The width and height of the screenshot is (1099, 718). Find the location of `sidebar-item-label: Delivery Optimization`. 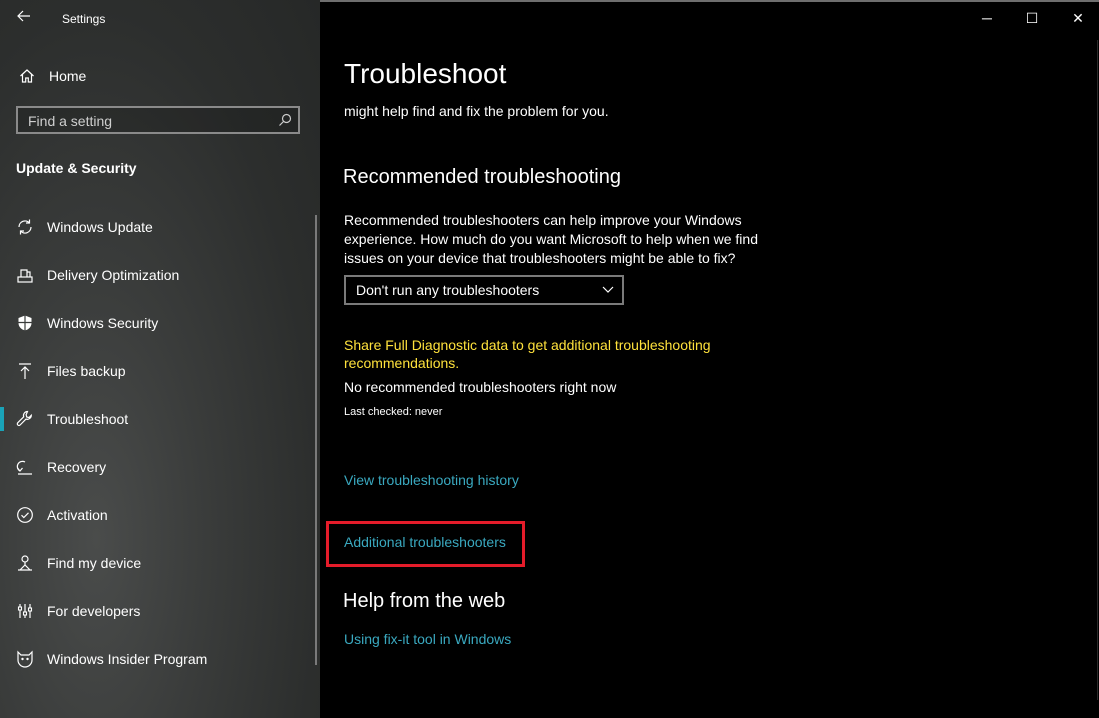

sidebar-item-label: Delivery Optimization is located at coordinates (113, 275).